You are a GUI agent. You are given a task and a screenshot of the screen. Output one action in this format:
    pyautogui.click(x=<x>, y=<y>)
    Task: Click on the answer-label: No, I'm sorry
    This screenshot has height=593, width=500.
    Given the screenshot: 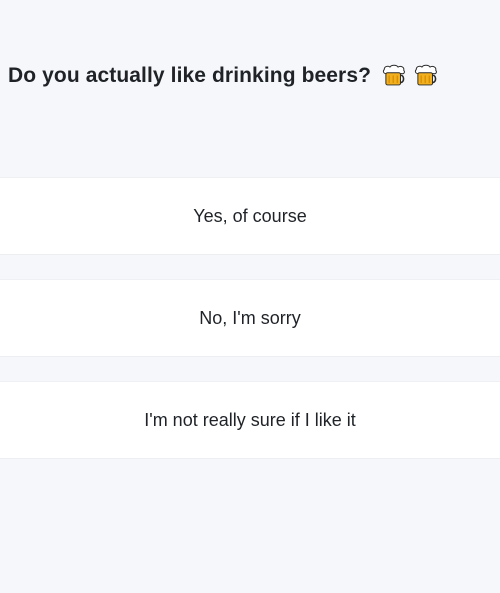 What is the action you would take?
    pyautogui.click(x=250, y=317)
    